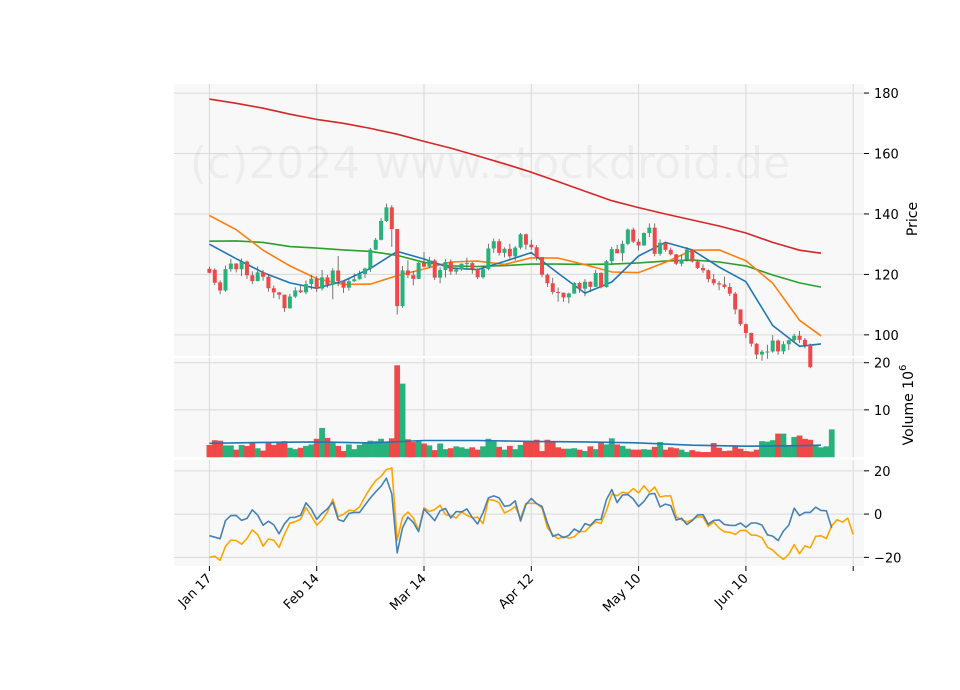 This screenshot has height=690, width=960. What do you see at coordinates (886, 336) in the screenshot?
I see `y-tick-label: 100` at bounding box center [886, 336].